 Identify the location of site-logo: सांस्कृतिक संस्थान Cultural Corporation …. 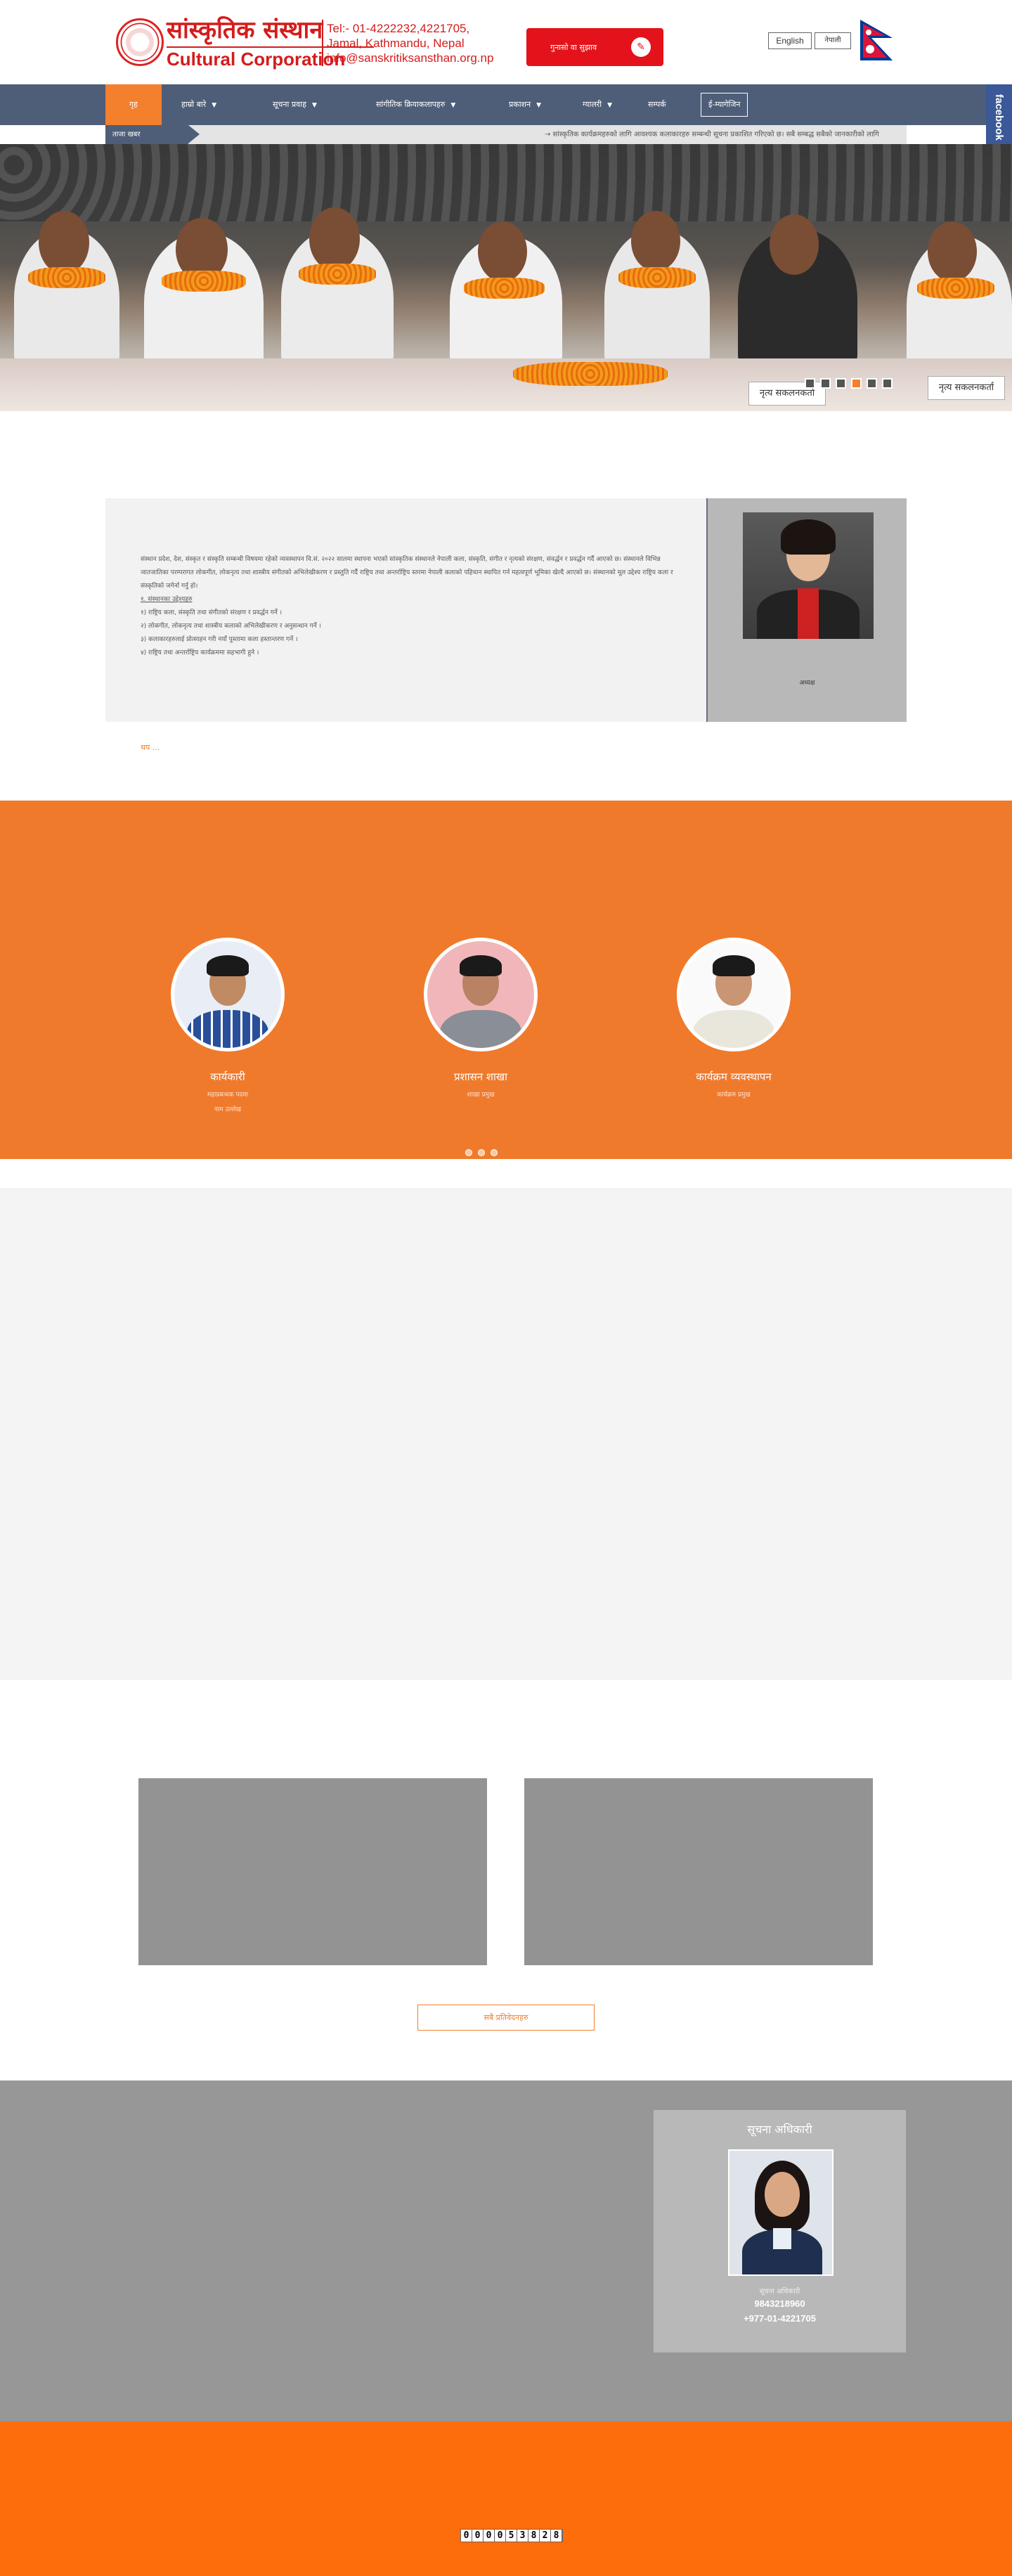
(307, 42).